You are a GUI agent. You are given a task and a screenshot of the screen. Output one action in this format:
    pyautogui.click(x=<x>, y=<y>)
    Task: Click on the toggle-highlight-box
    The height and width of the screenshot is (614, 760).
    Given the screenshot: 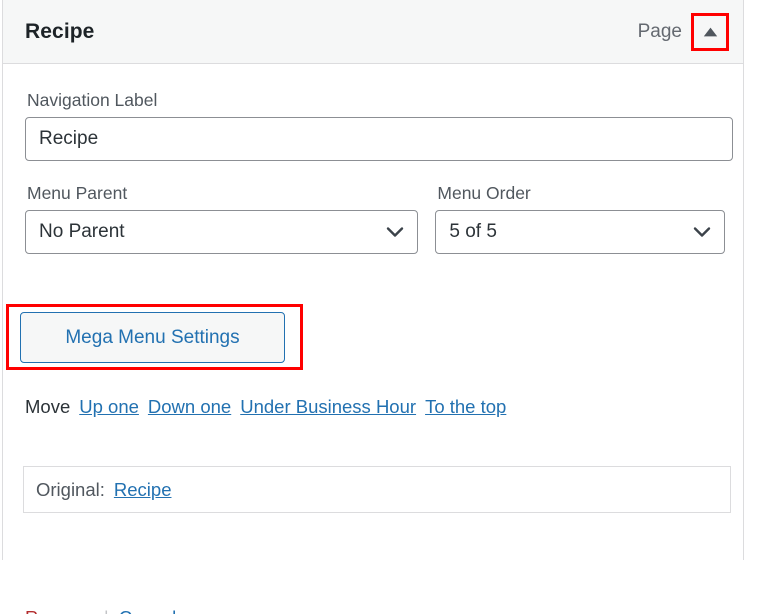 What is the action you would take?
    pyautogui.click(x=710, y=31)
    